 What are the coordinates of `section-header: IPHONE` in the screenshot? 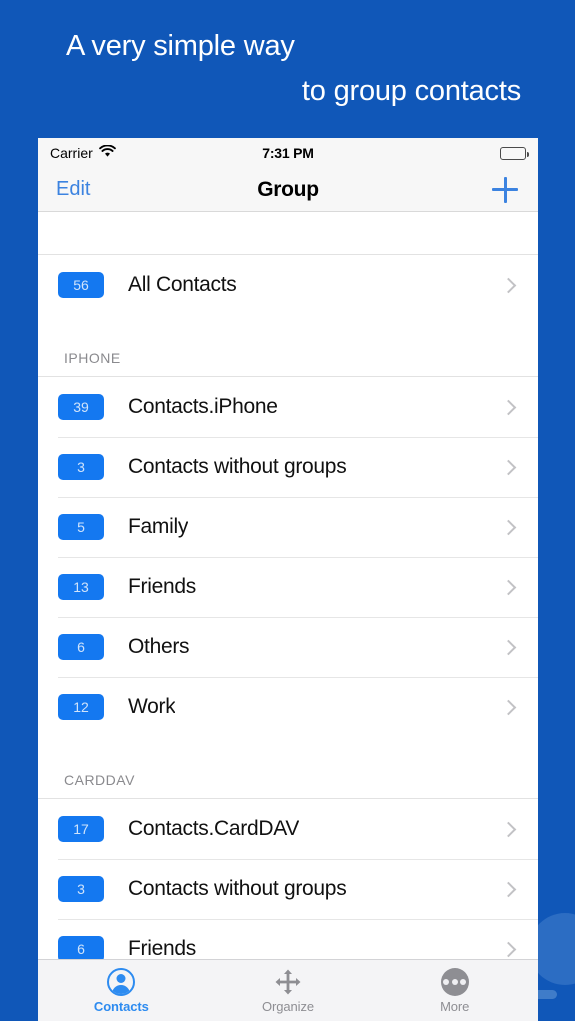 It's located at (288, 346).